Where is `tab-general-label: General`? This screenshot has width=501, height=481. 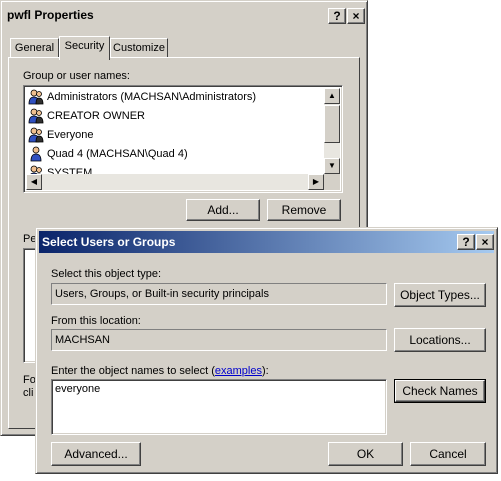 tab-general-label: General is located at coordinates (34, 48).